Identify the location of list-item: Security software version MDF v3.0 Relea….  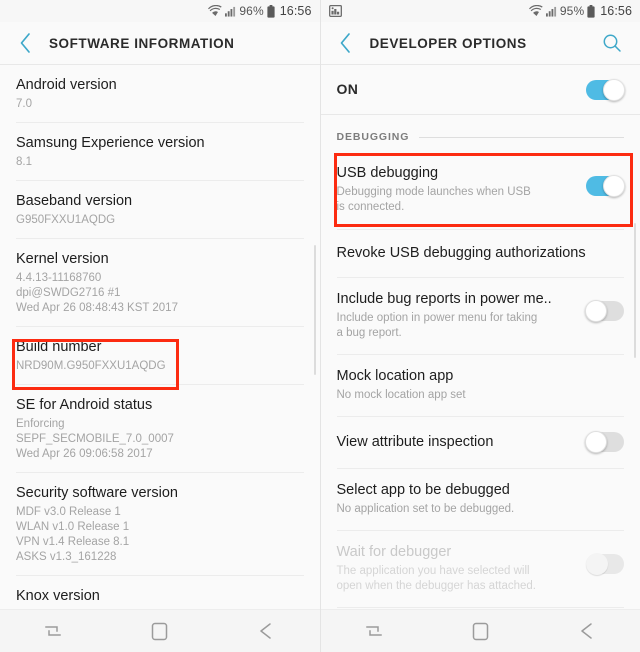
(160, 524).